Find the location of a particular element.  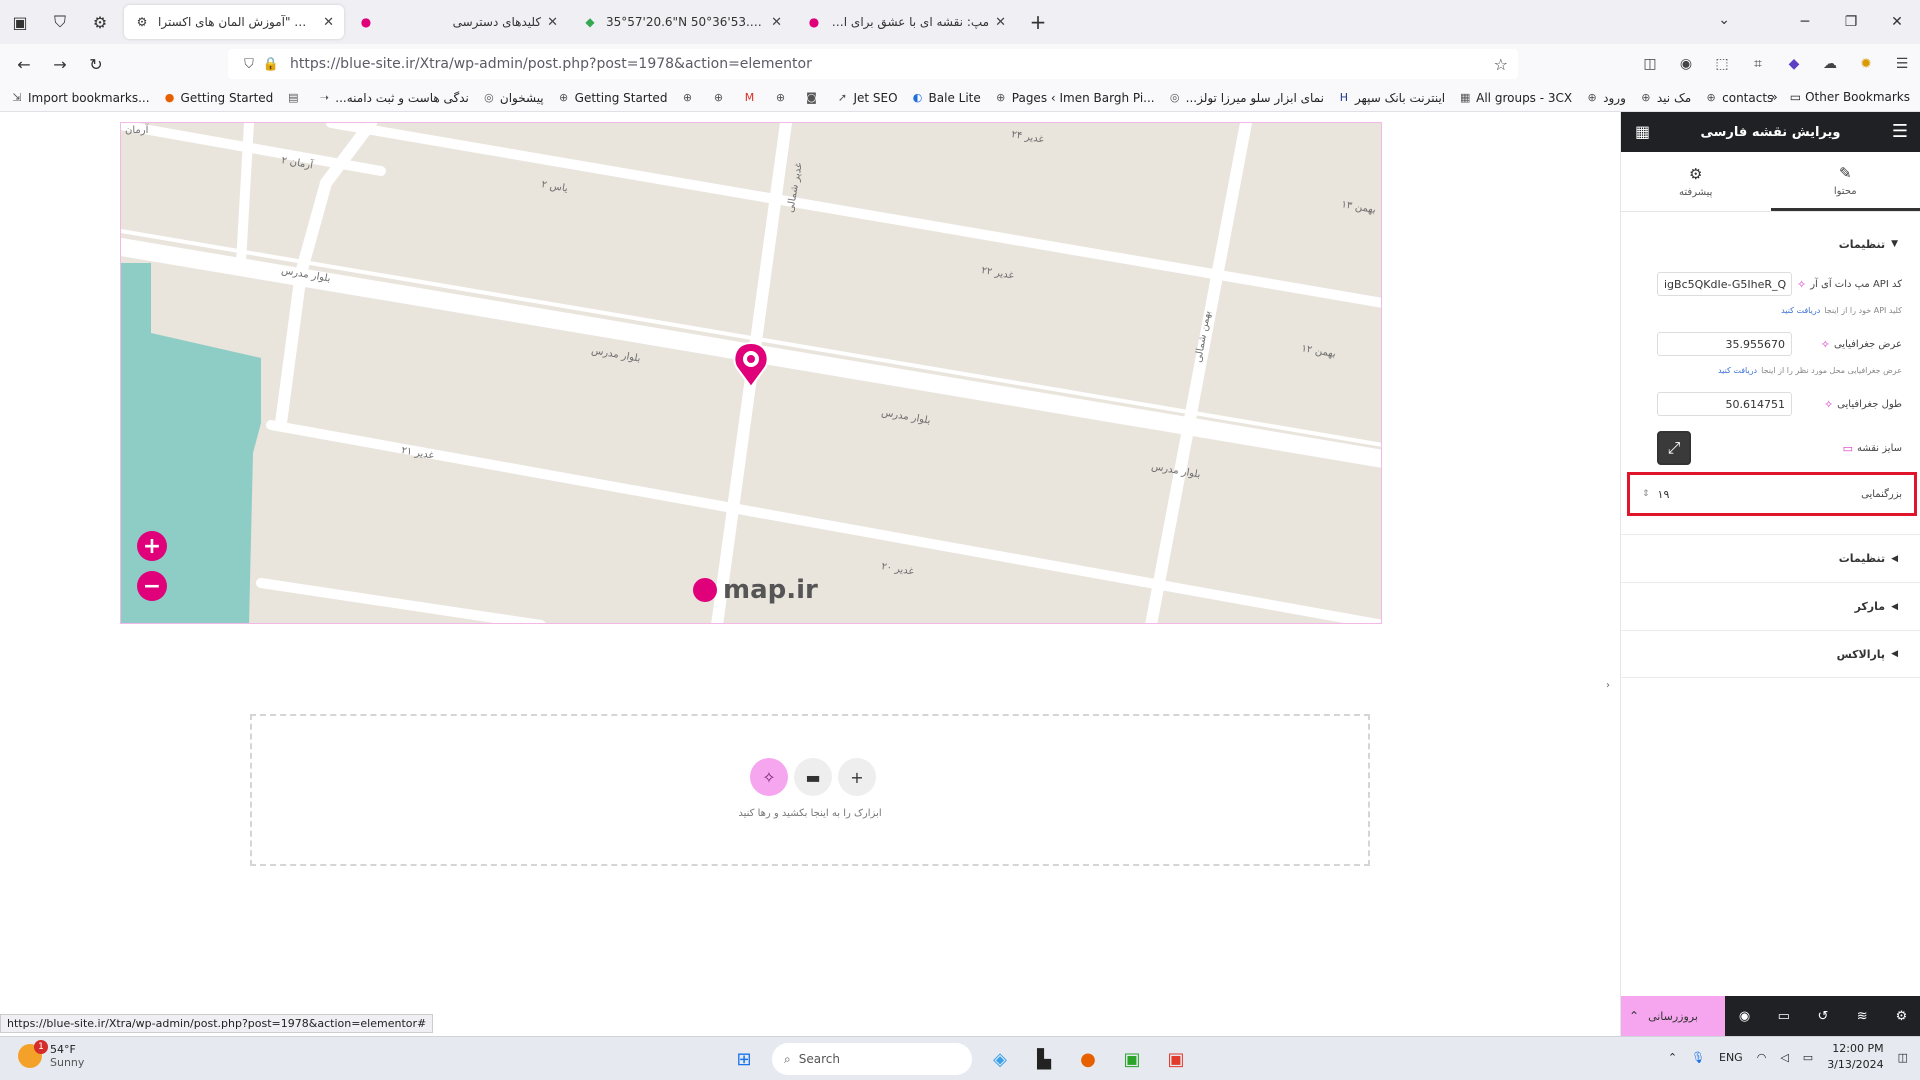

responsive-mode-icon: ▭ is located at coordinates (1783, 1016).